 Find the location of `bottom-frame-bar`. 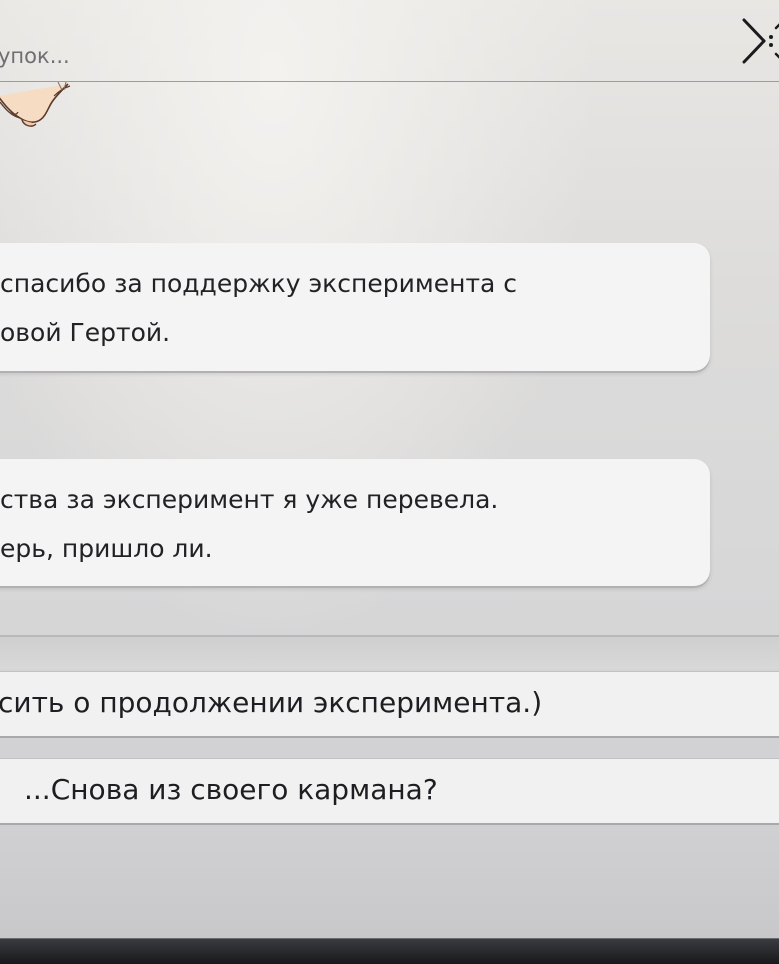

bottom-frame-bar is located at coordinates (389, 951).